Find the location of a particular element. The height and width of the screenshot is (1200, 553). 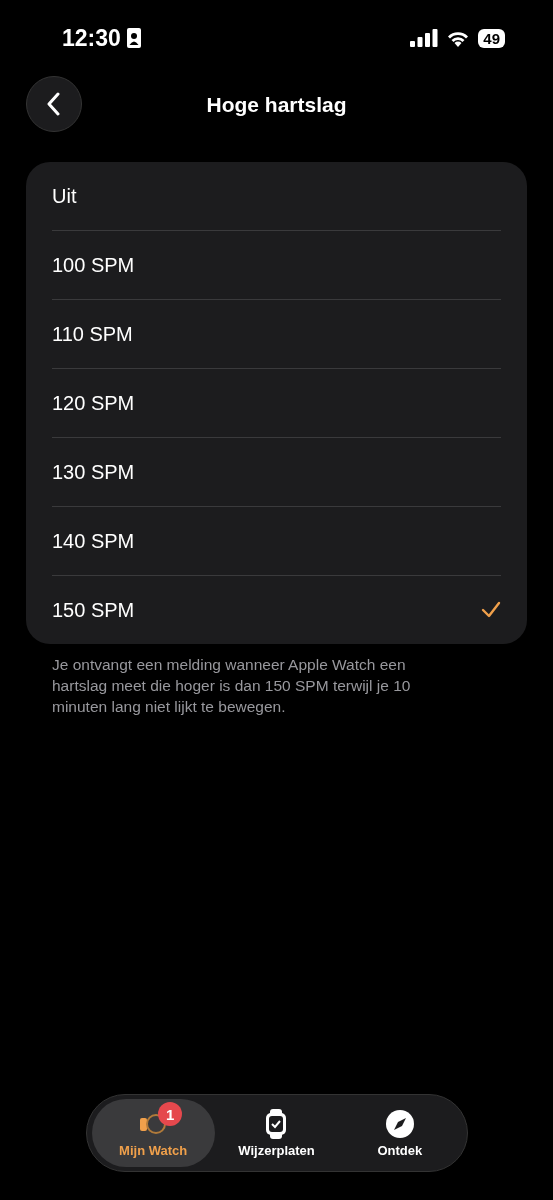

signal-icon is located at coordinates (424, 38).